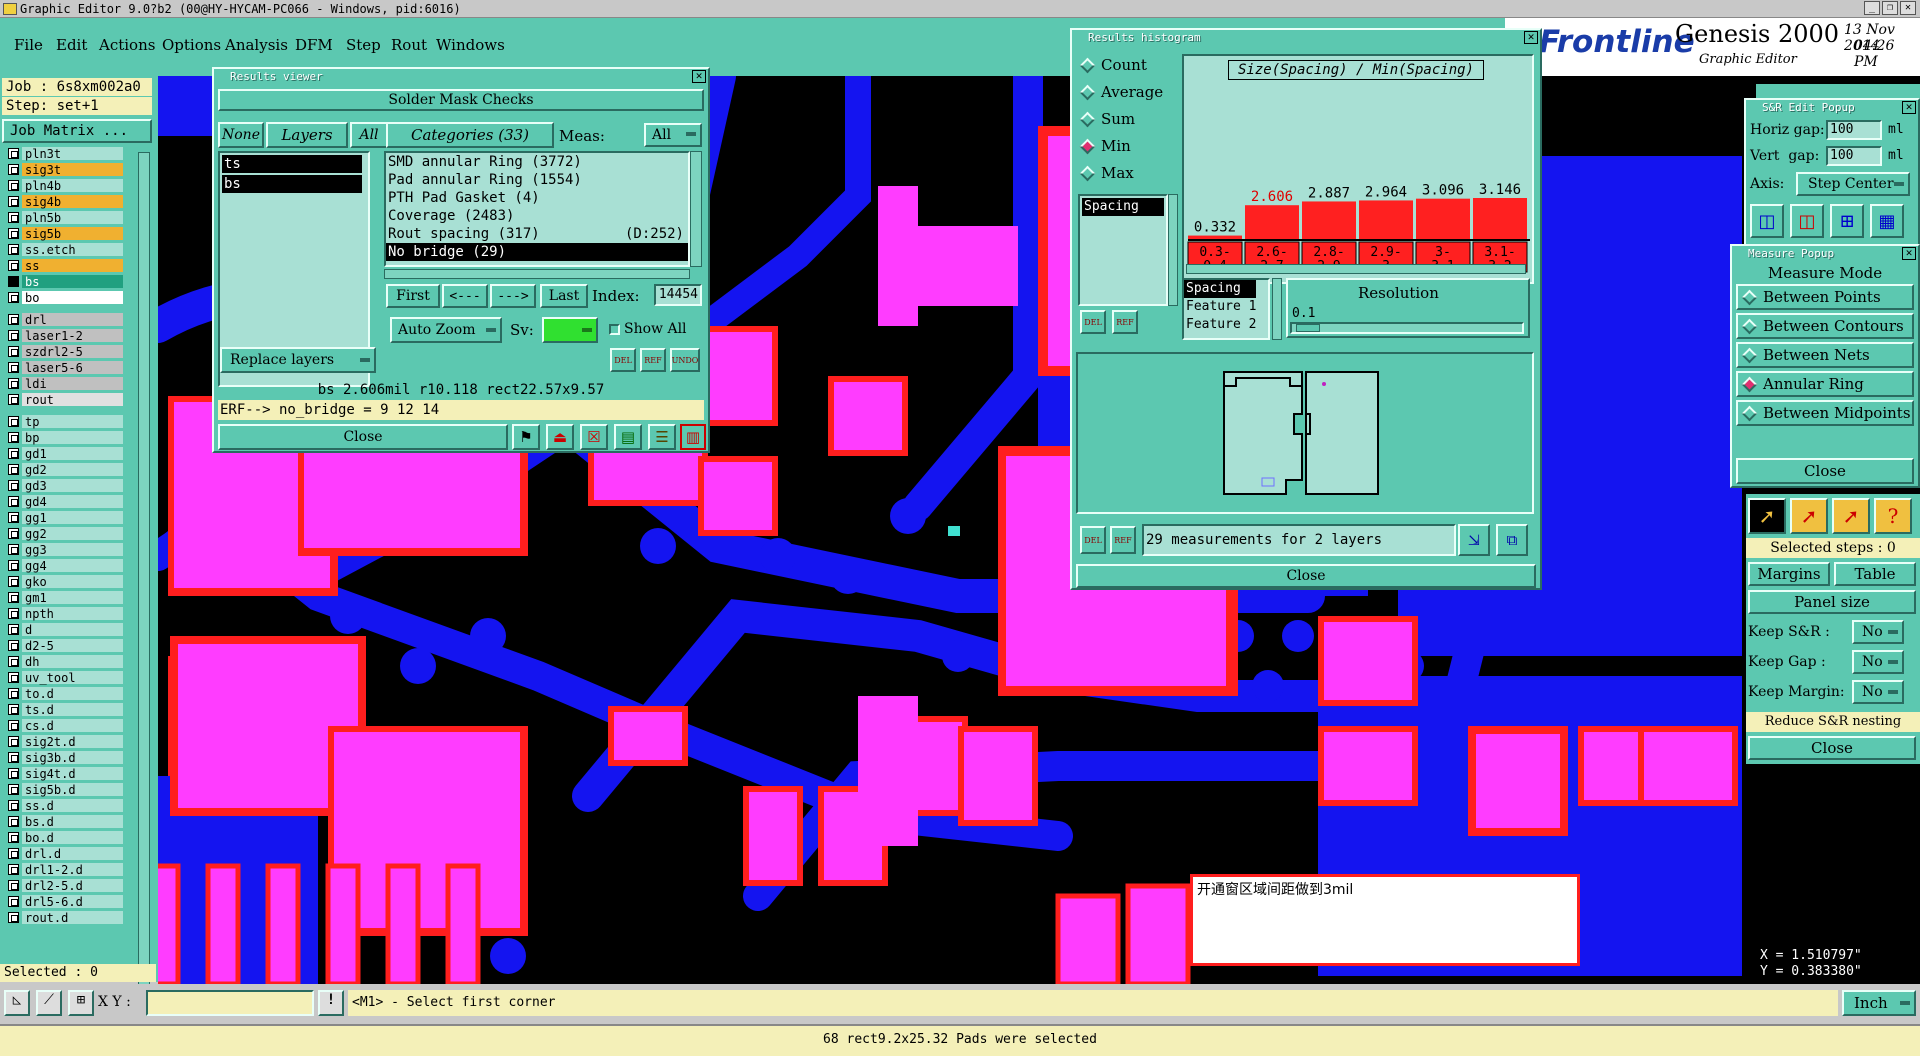  What do you see at coordinates (65, 789) in the screenshot?
I see `layer-row: sig5b.d` at bounding box center [65, 789].